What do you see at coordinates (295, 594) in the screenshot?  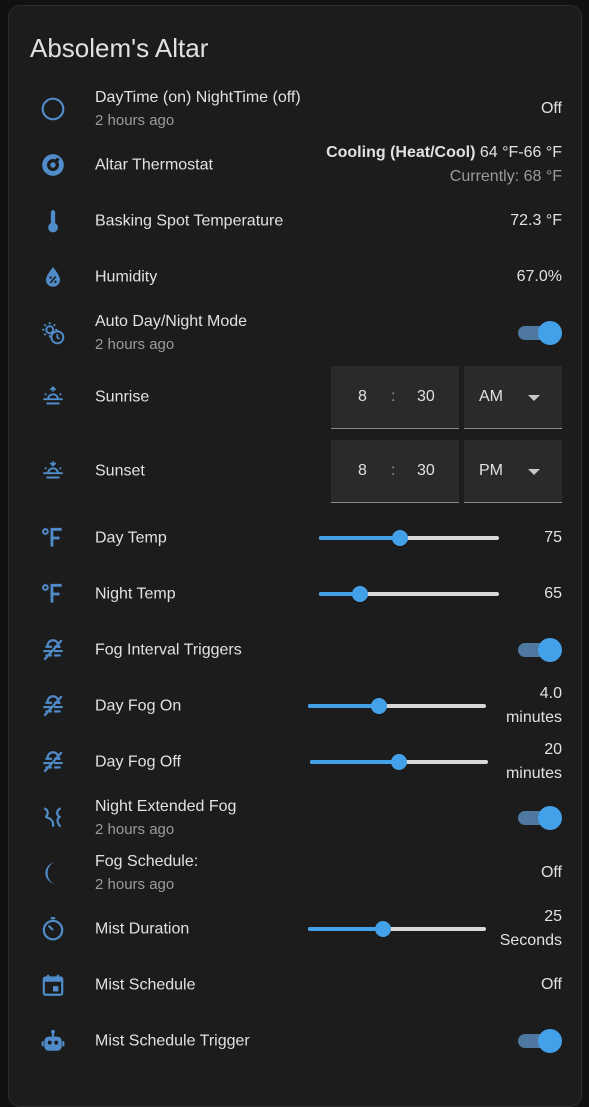 I see `night-temp-row: Night Temp 65` at bounding box center [295, 594].